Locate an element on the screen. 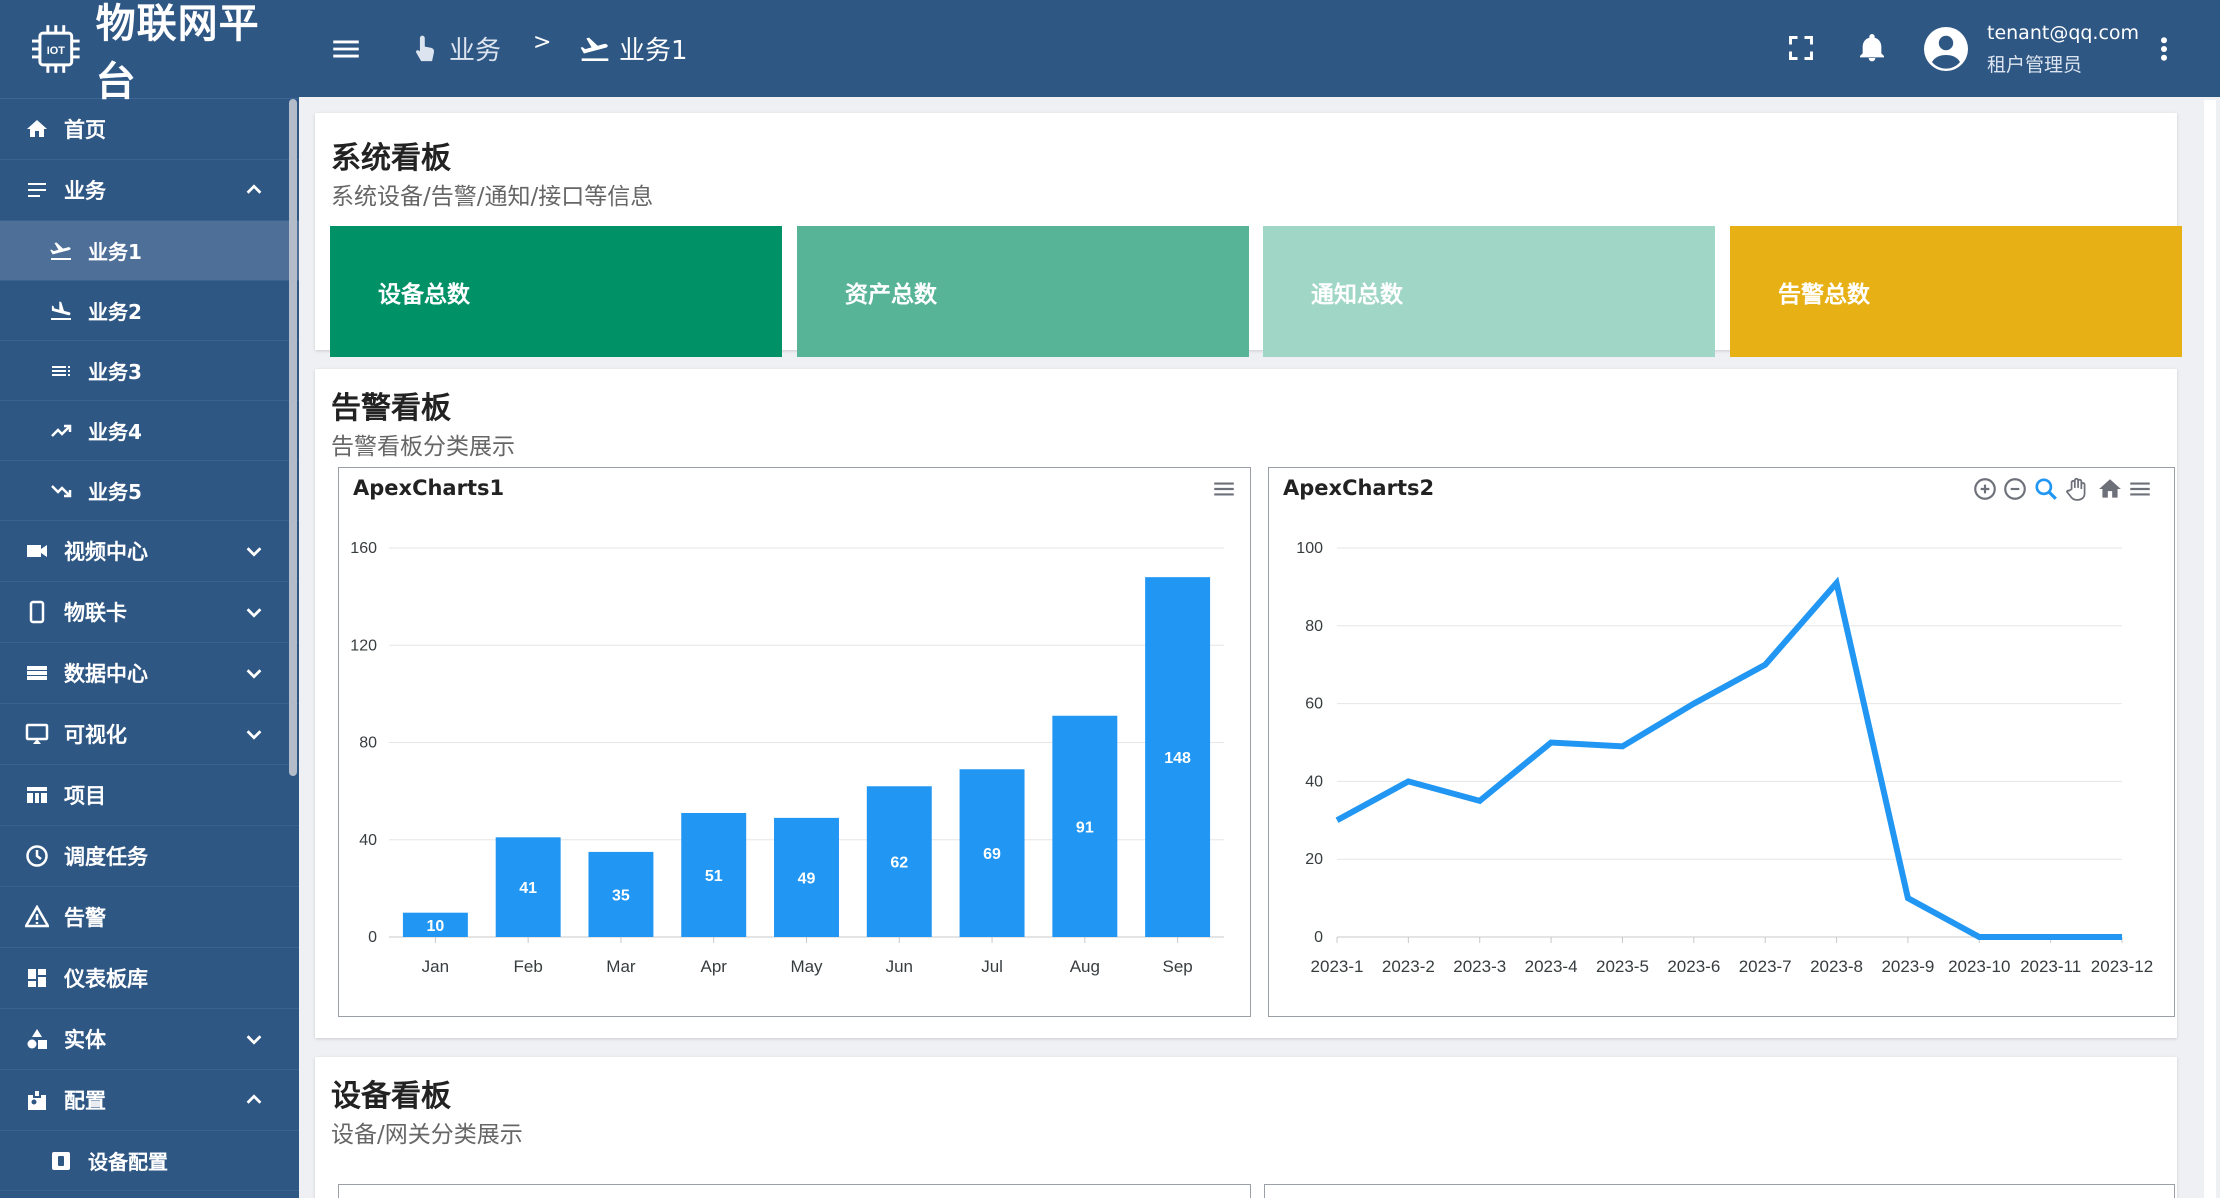  sidebar-item-config: 配置 is located at coordinates (149, 1100).